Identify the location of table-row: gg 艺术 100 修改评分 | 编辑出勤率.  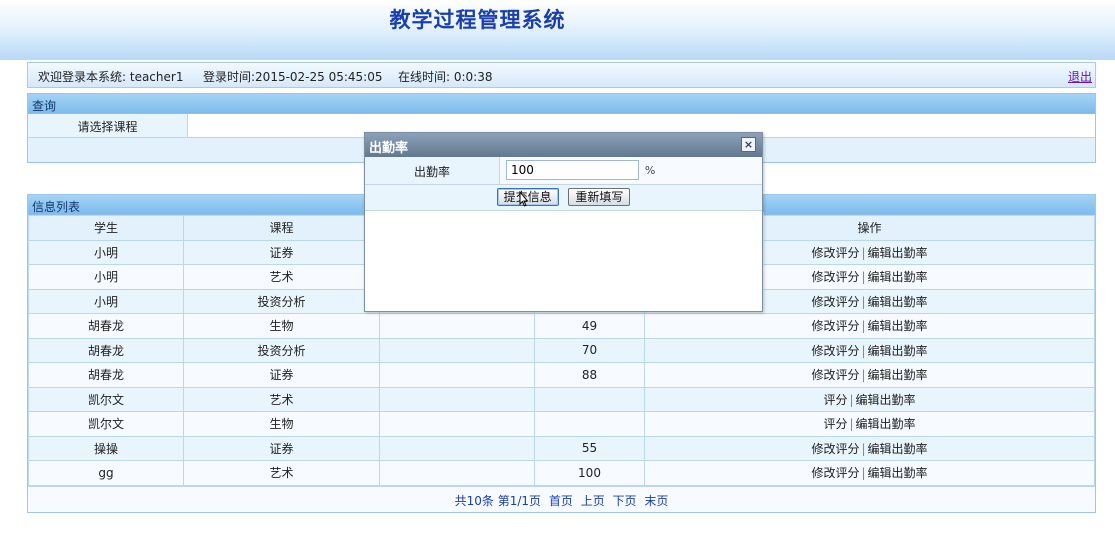
(561, 473).